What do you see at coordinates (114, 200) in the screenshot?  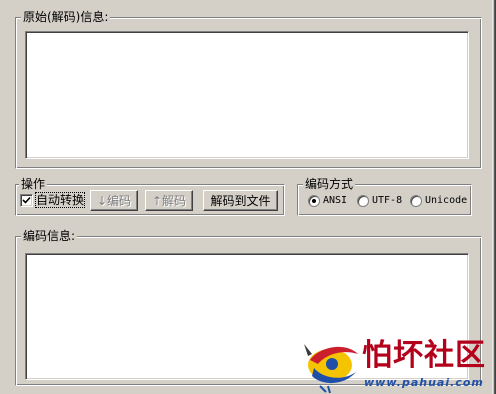 I see `encode-button: ↓编码` at bounding box center [114, 200].